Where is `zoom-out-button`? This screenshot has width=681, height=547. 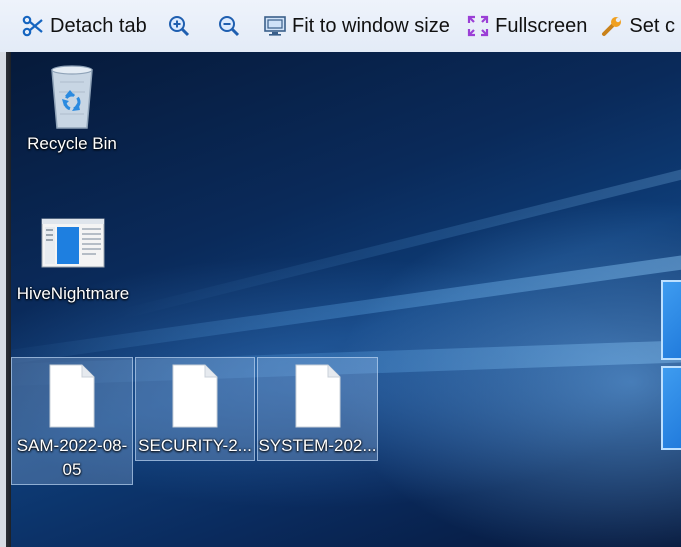 zoom-out-button is located at coordinates (231, 26).